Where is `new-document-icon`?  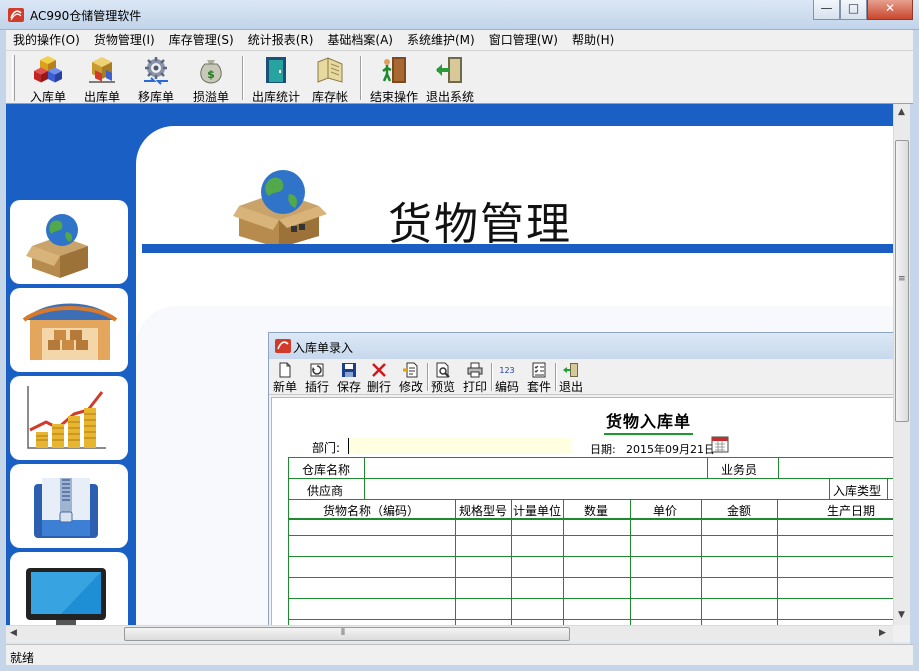 new-document-icon is located at coordinates (285, 370).